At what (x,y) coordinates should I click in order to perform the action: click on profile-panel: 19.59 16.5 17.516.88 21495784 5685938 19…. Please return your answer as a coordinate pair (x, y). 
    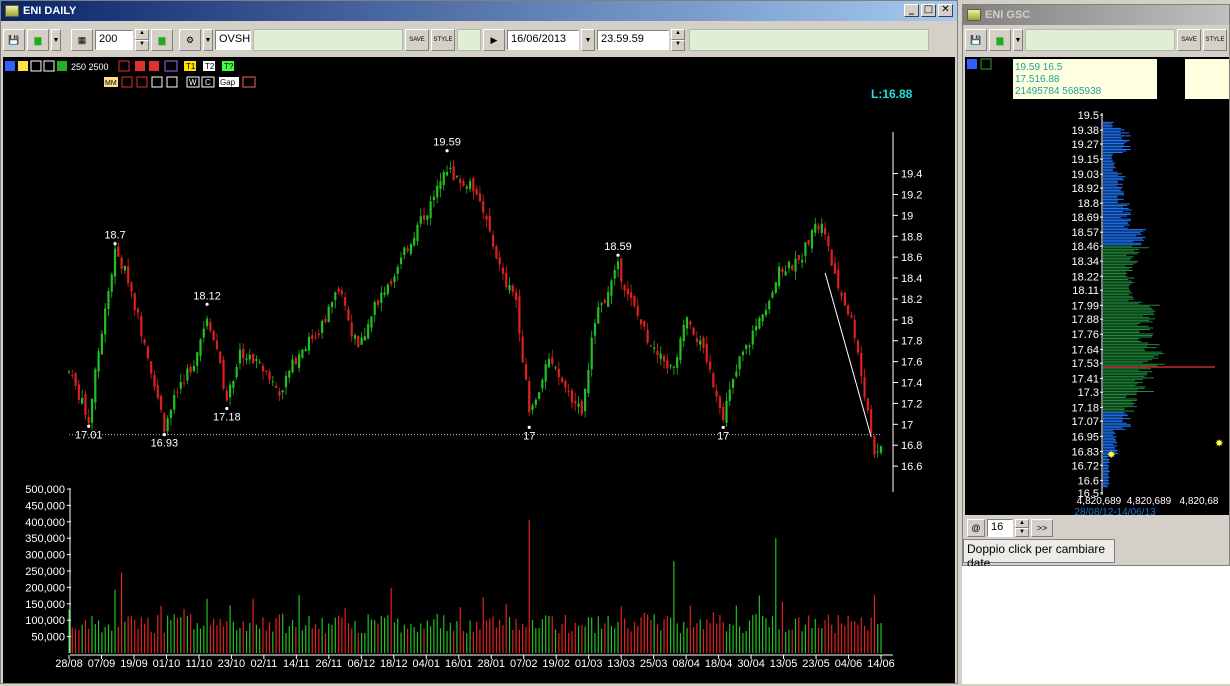
    Looking at the image, I should click on (1097, 287).